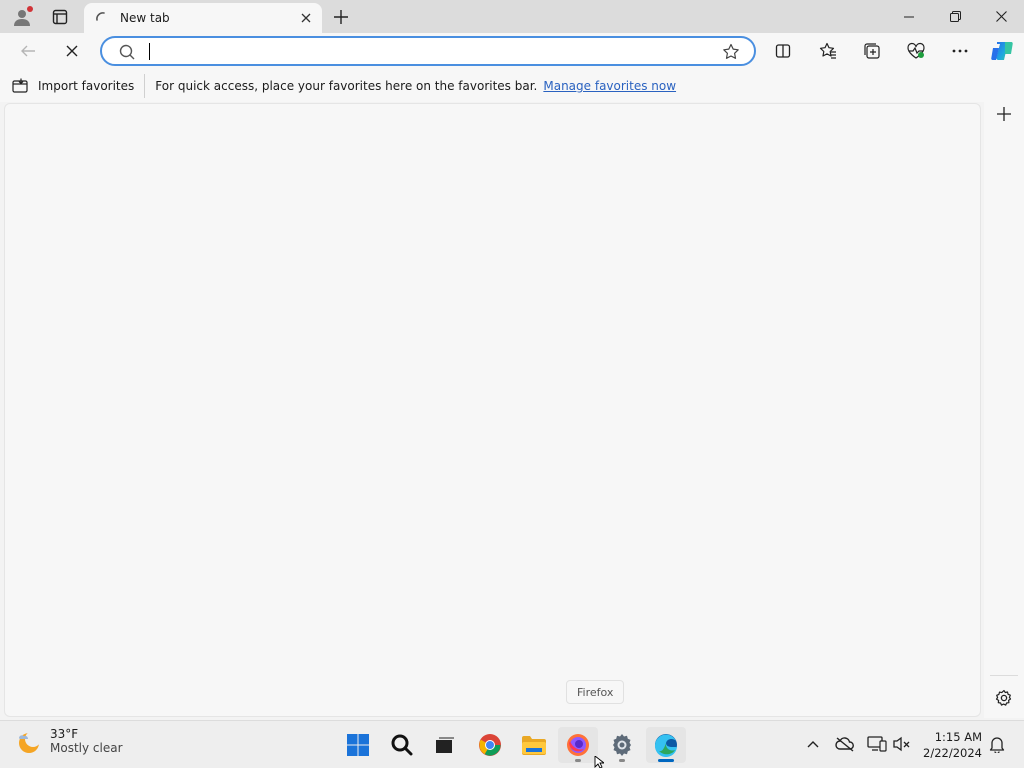  What do you see at coordinates (512, 16) in the screenshot?
I see `title-bar: New tab` at bounding box center [512, 16].